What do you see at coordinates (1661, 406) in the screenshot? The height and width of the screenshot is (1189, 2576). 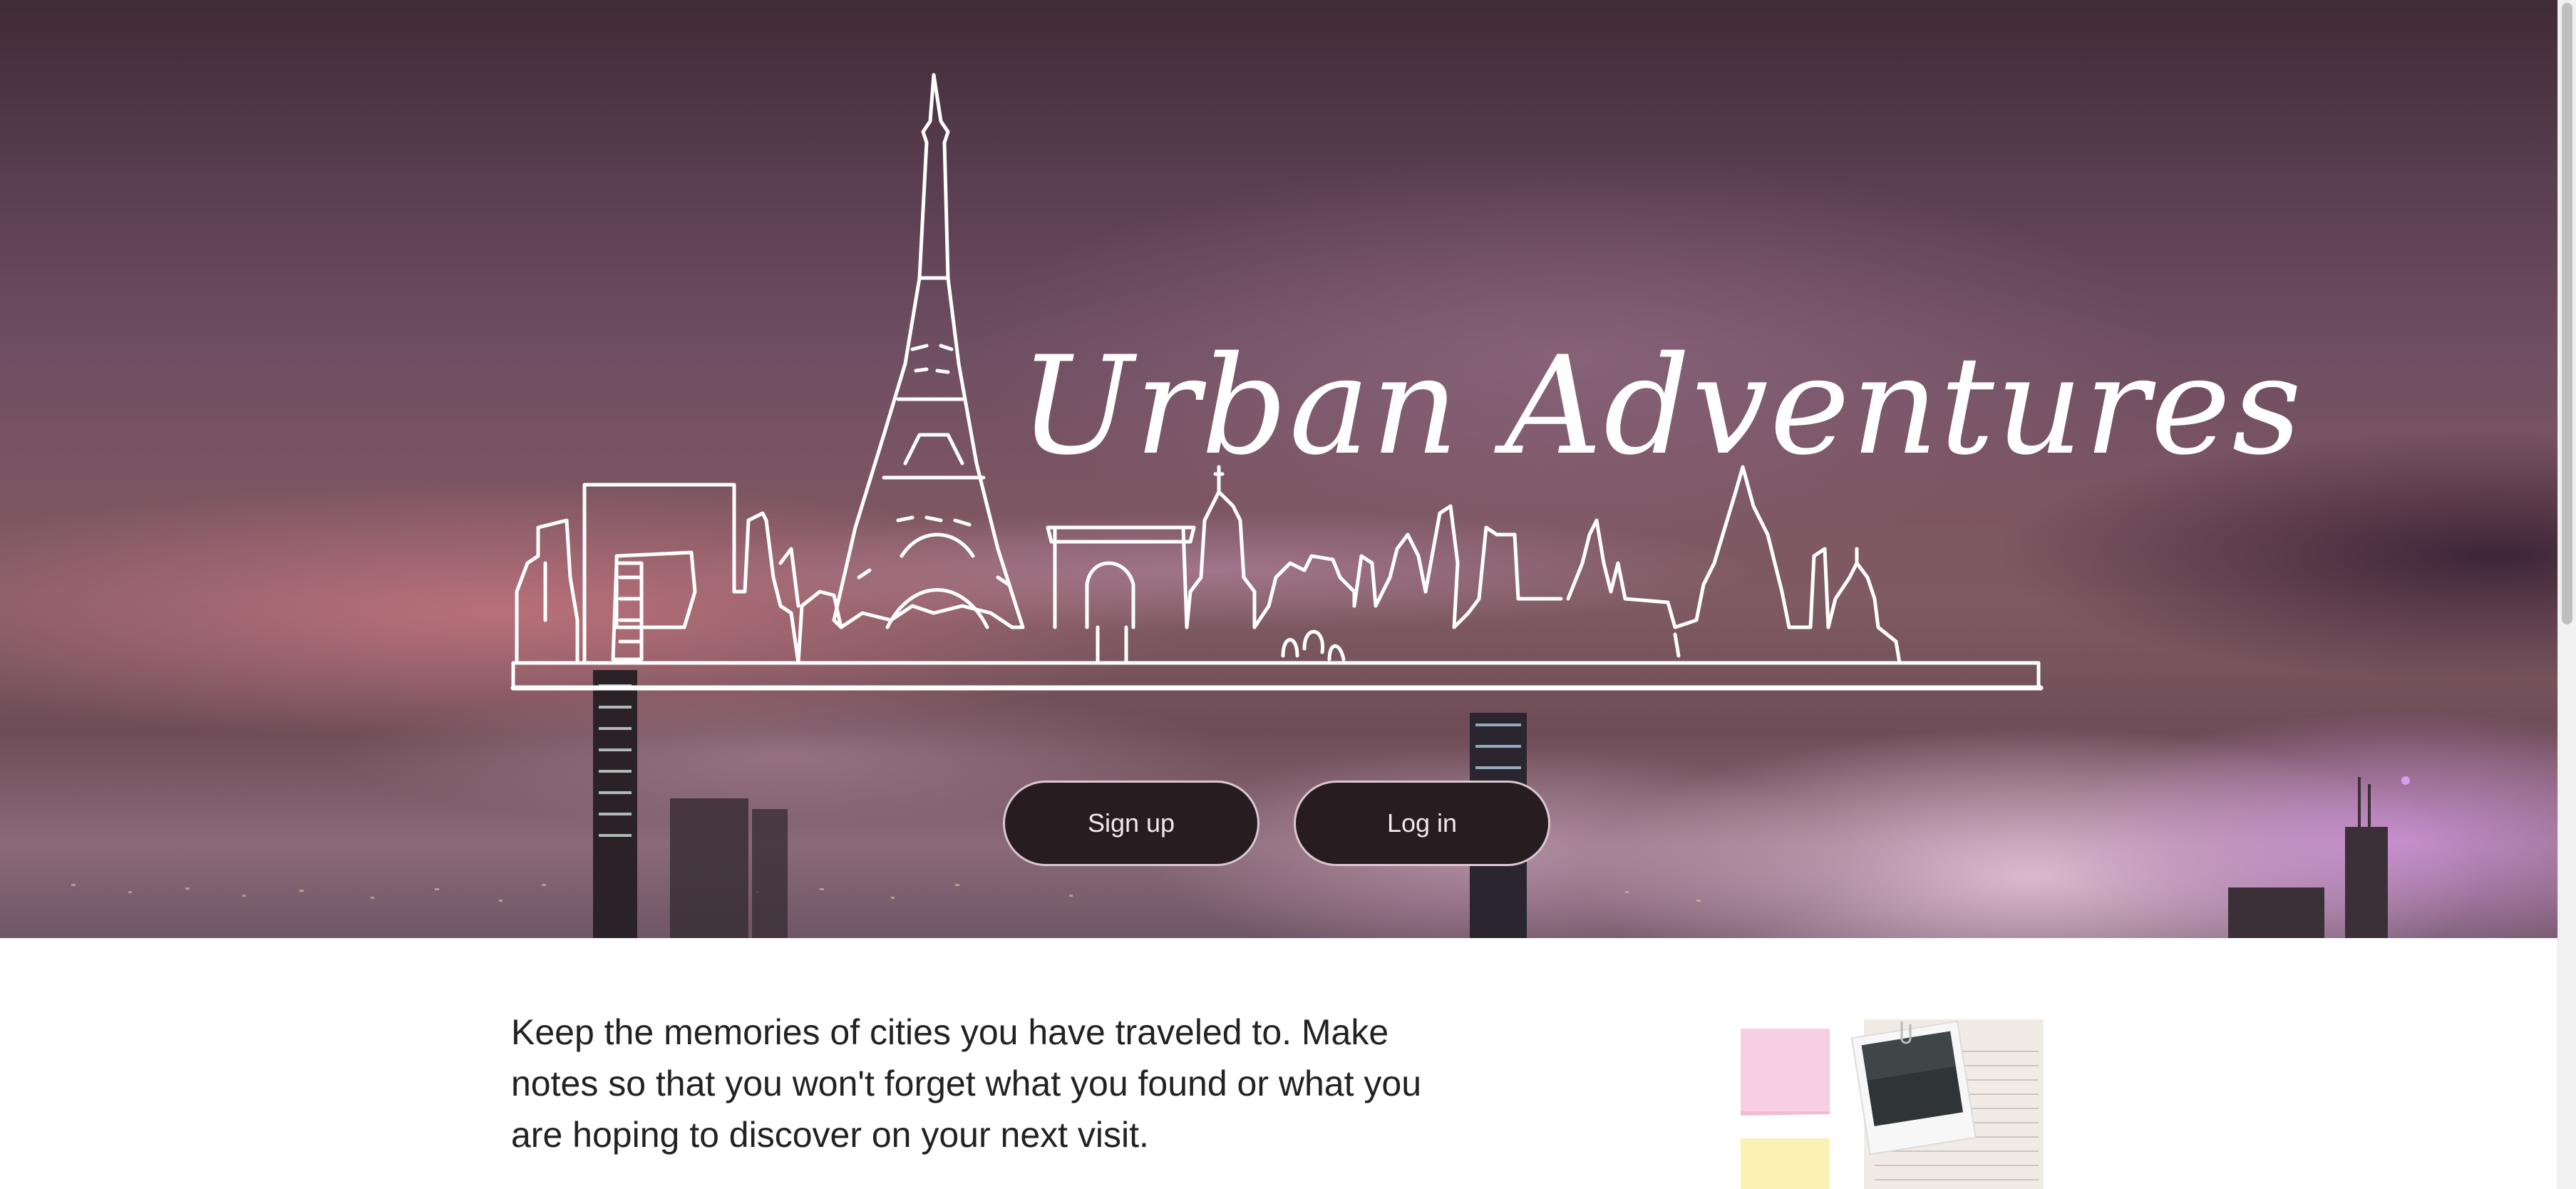 I see `site-title: Urban Adventures` at bounding box center [1661, 406].